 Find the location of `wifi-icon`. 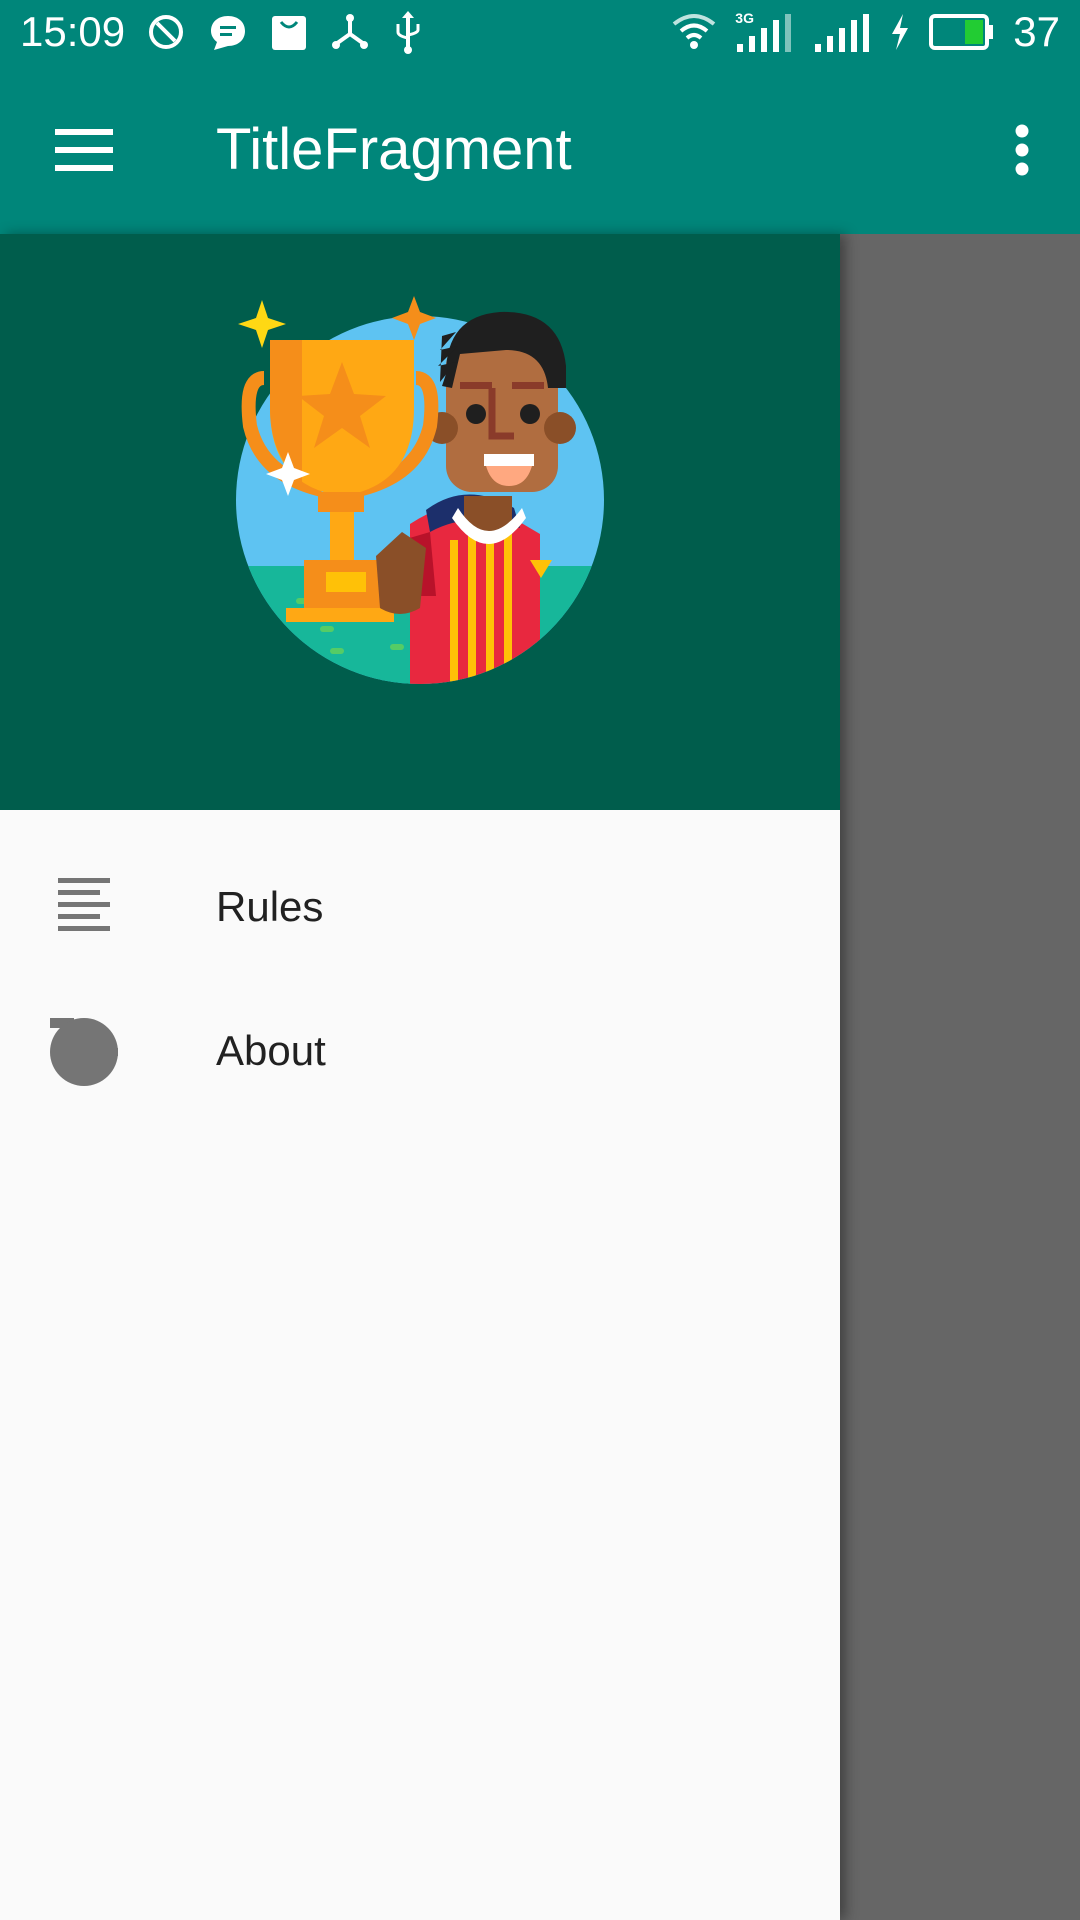

wifi-icon is located at coordinates (694, 31).